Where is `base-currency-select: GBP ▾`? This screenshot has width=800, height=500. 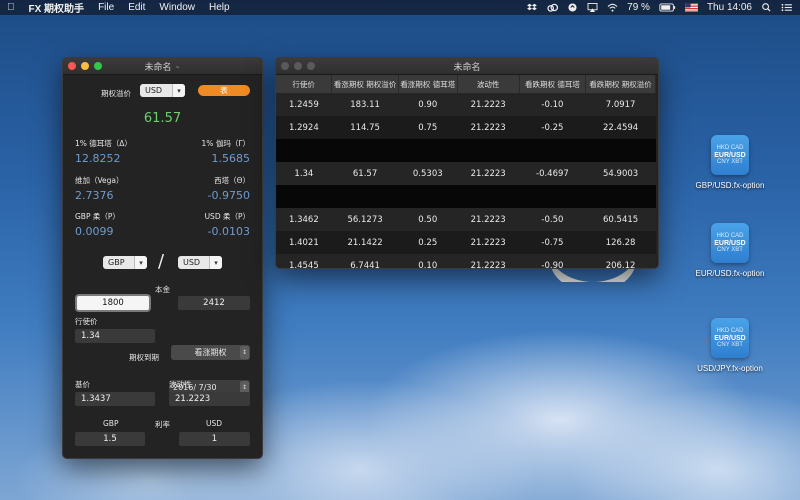
base-currency-select: GBP ▾ is located at coordinates (125, 262).